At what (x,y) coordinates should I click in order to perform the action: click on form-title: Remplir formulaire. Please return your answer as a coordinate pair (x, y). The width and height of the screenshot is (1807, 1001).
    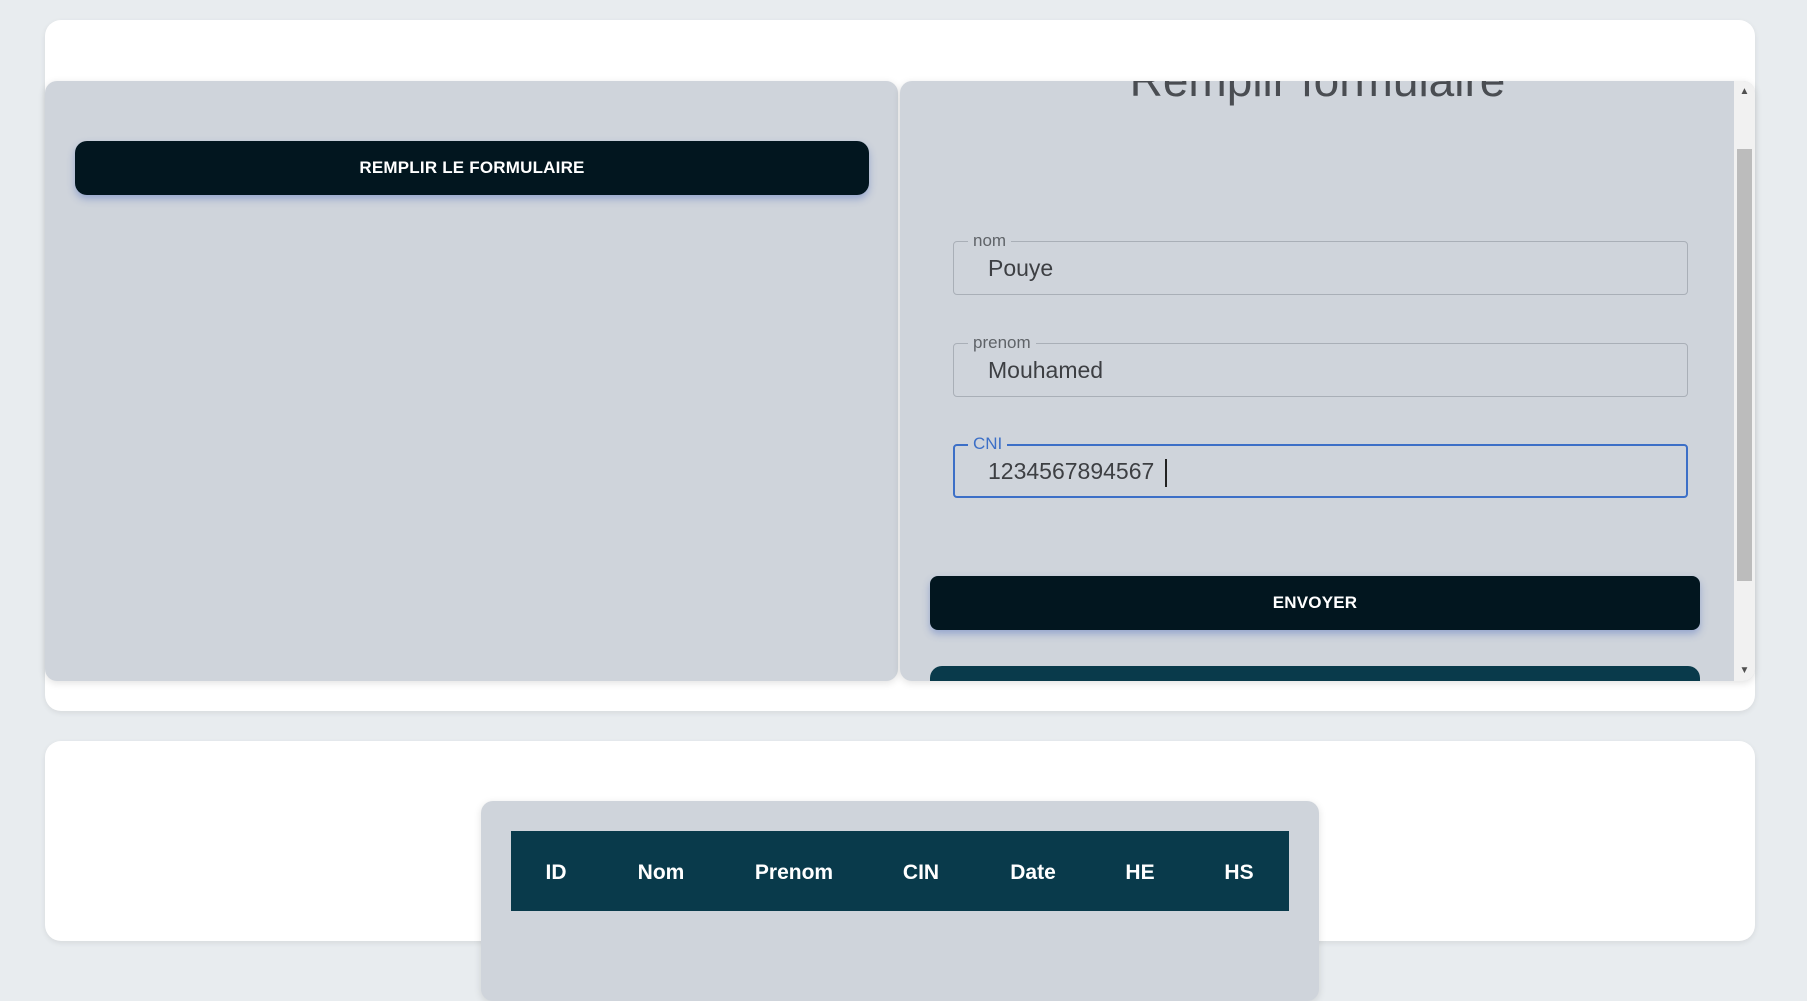
    Looking at the image, I should click on (1317, 94).